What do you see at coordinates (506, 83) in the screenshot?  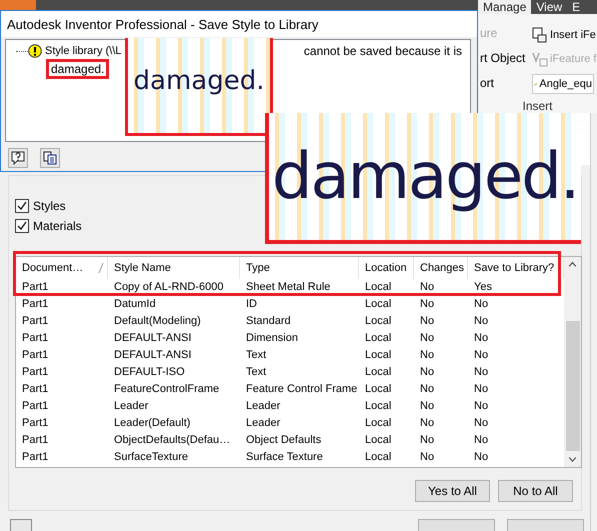 I see `ribbon-command: ort` at bounding box center [506, 83].